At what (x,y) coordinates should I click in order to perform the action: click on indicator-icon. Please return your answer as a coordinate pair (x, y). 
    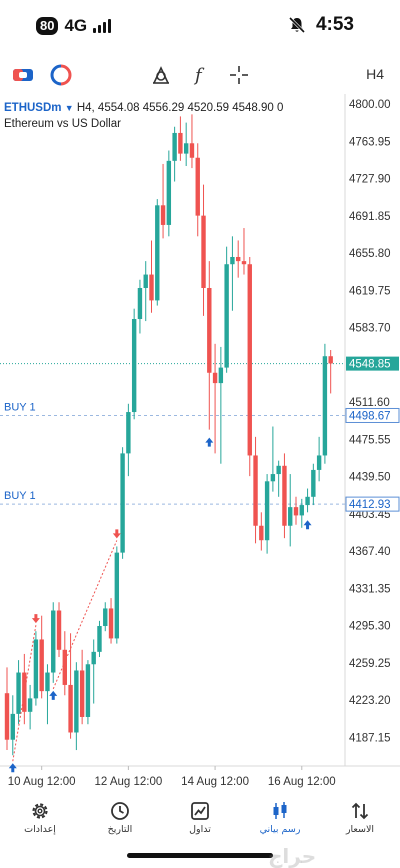
    Looking at the image, I should click on (61, 75).